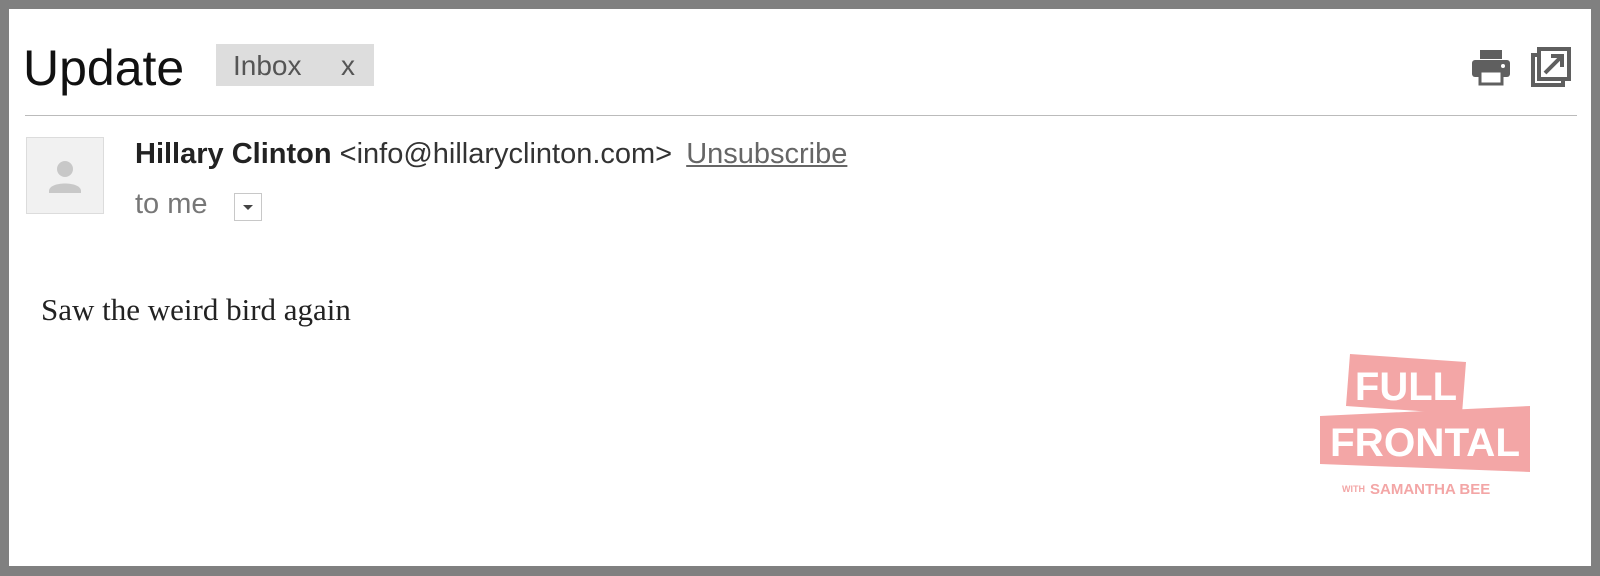  I want to click on email-subject: Update, so click(104, 68).